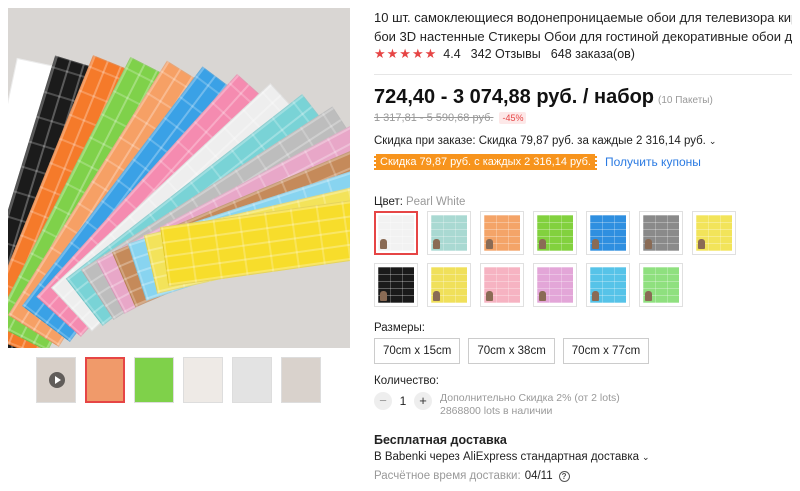 The width and height of the screenshot is (800, 491). I want to click on pack-count: (10 Пакеты), so click(685, 100).